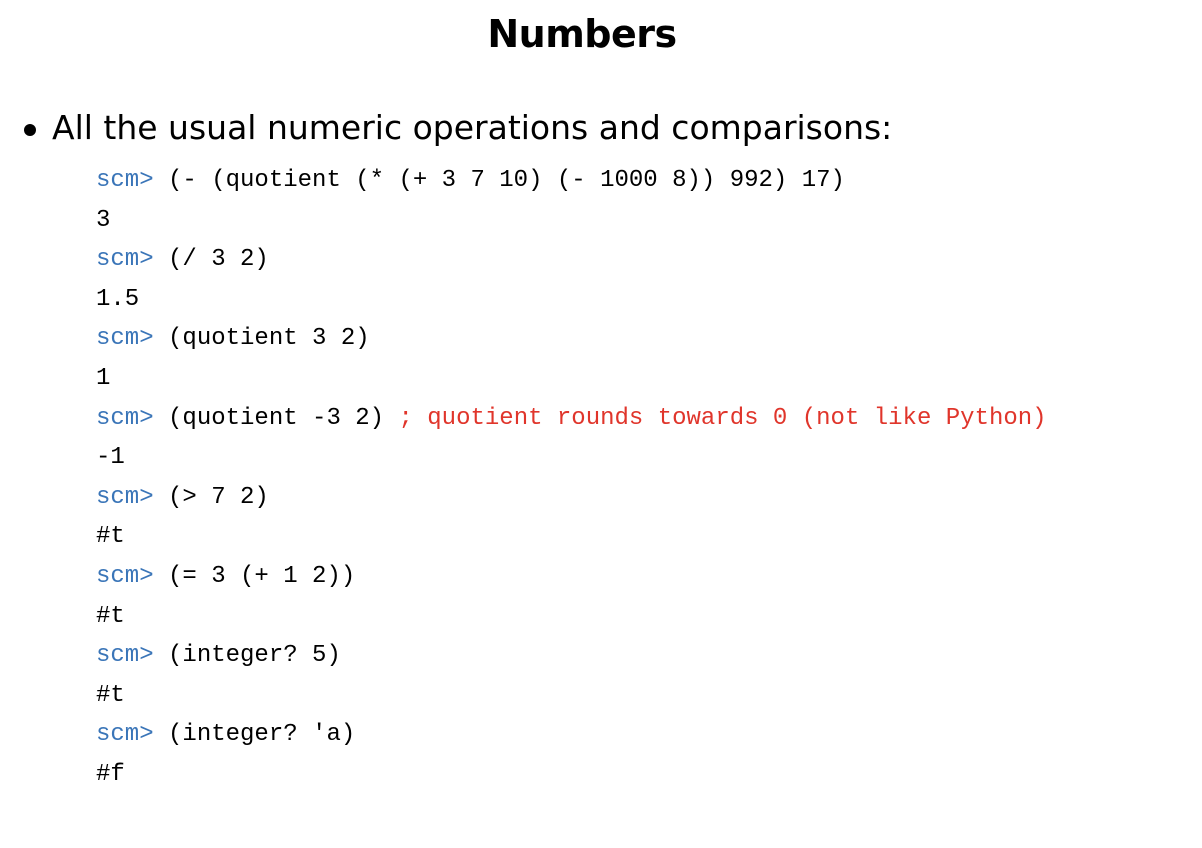 The image size is (1202, 848). Describe the element at coordinates (276, 418) in the screenshot. I see `repl-code: (quotient -3 2)` at that location.